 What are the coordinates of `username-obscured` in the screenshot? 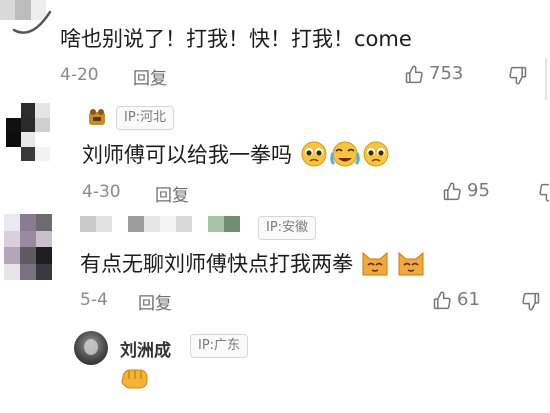 It's located at (168, 224).